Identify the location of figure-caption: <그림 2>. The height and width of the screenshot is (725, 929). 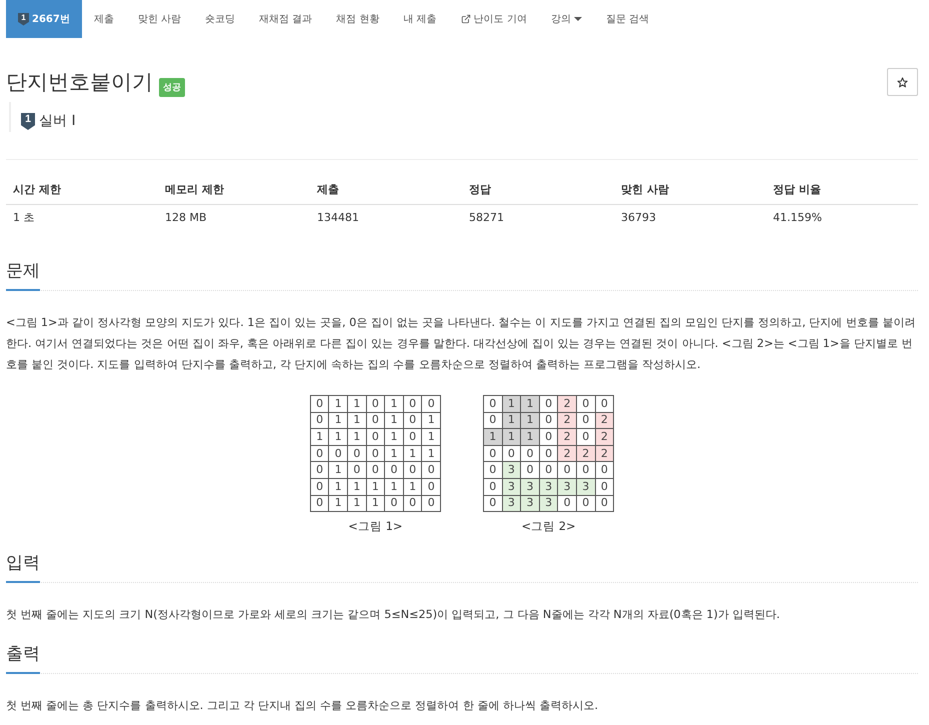
(548, 526).